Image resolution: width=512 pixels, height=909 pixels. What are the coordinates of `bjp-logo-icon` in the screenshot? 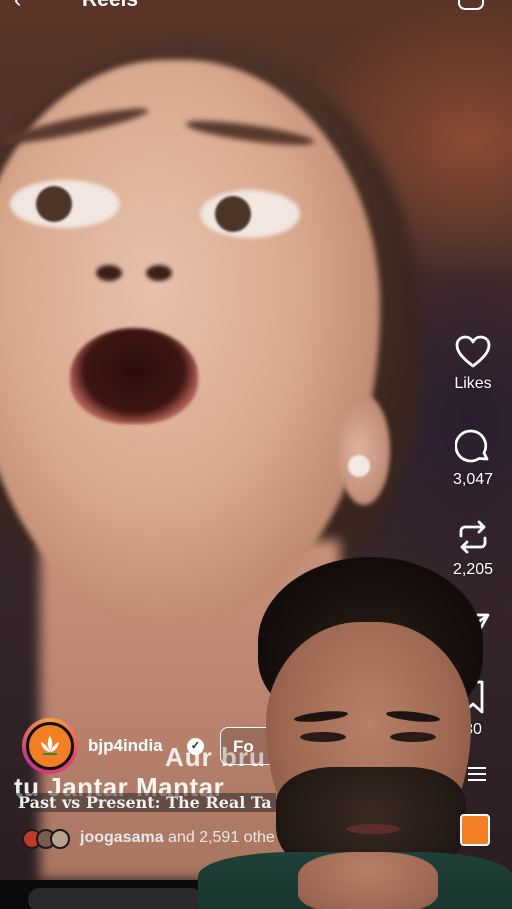 It's located at (475, 830).